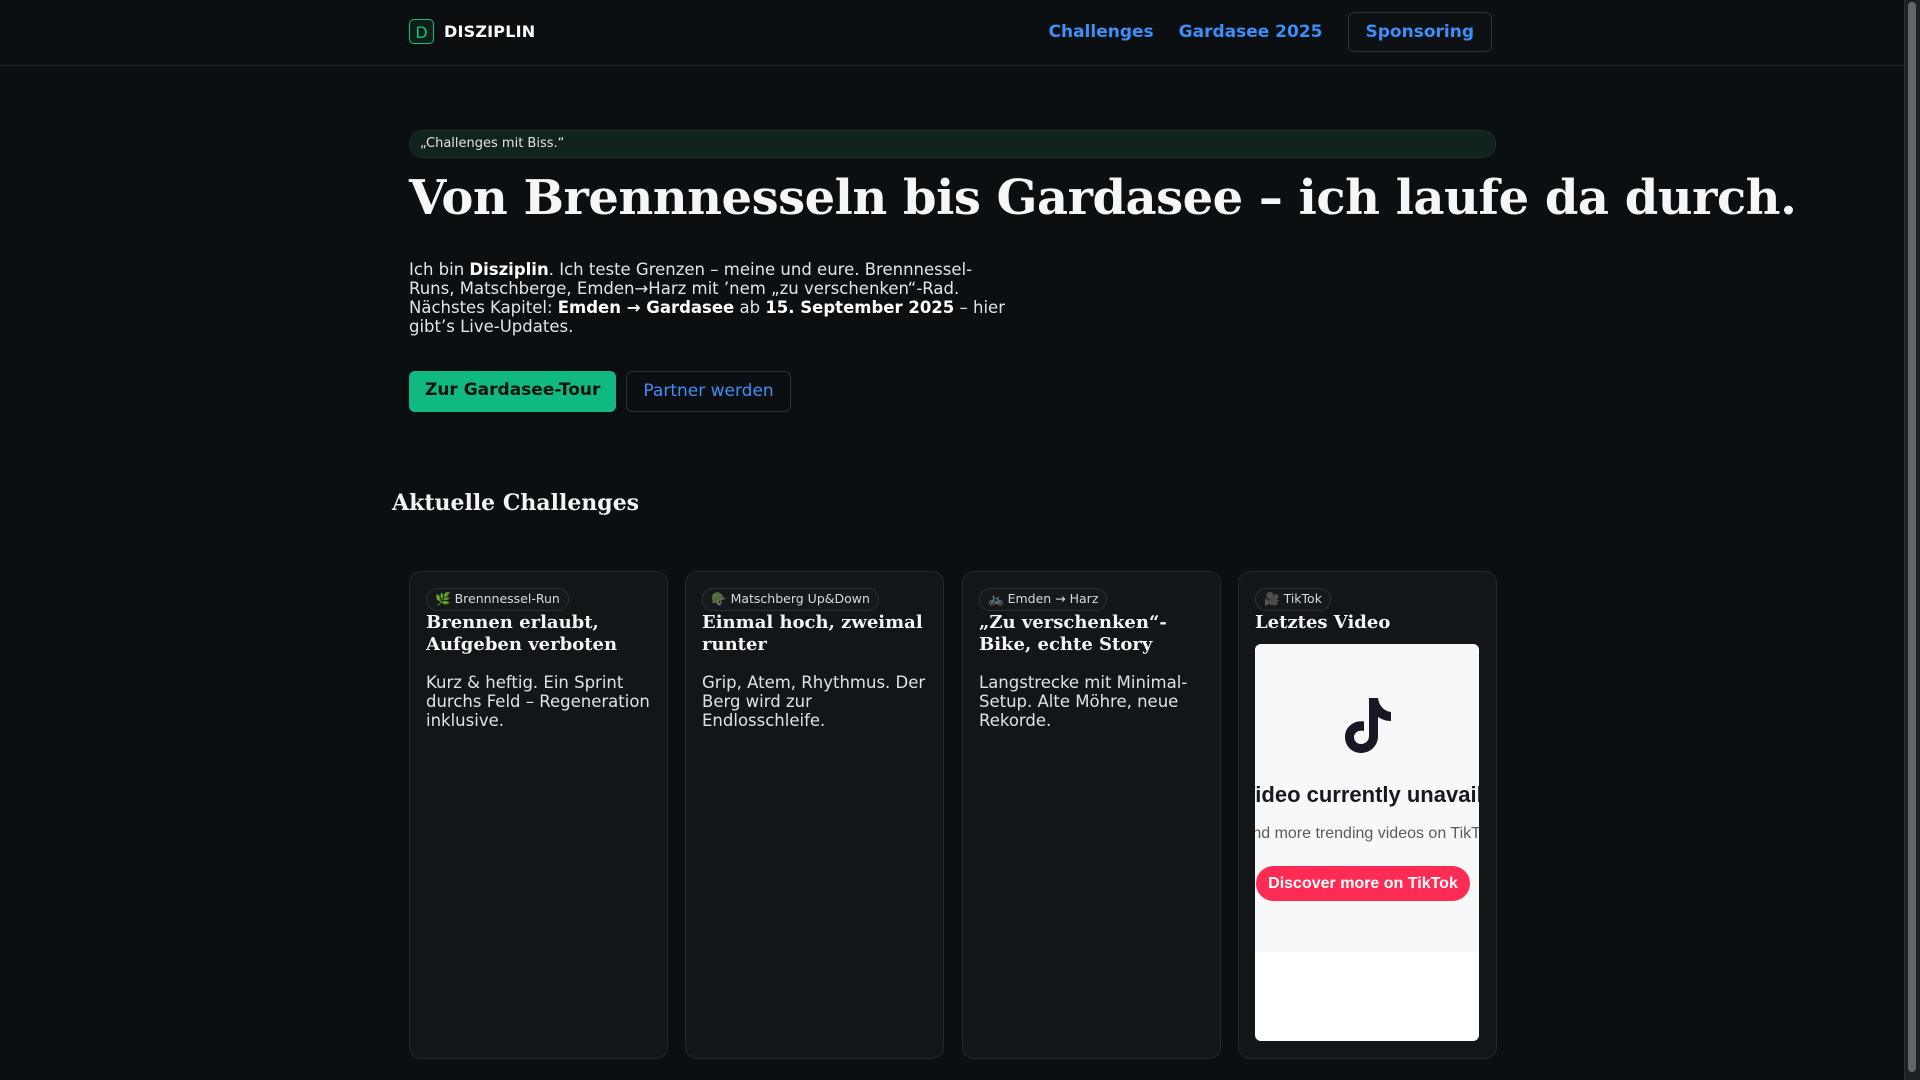 Image resolution: width=1920 pixels, height=1080 pixels. I want to click on intro-name: Disziplin, so click(509, 269).